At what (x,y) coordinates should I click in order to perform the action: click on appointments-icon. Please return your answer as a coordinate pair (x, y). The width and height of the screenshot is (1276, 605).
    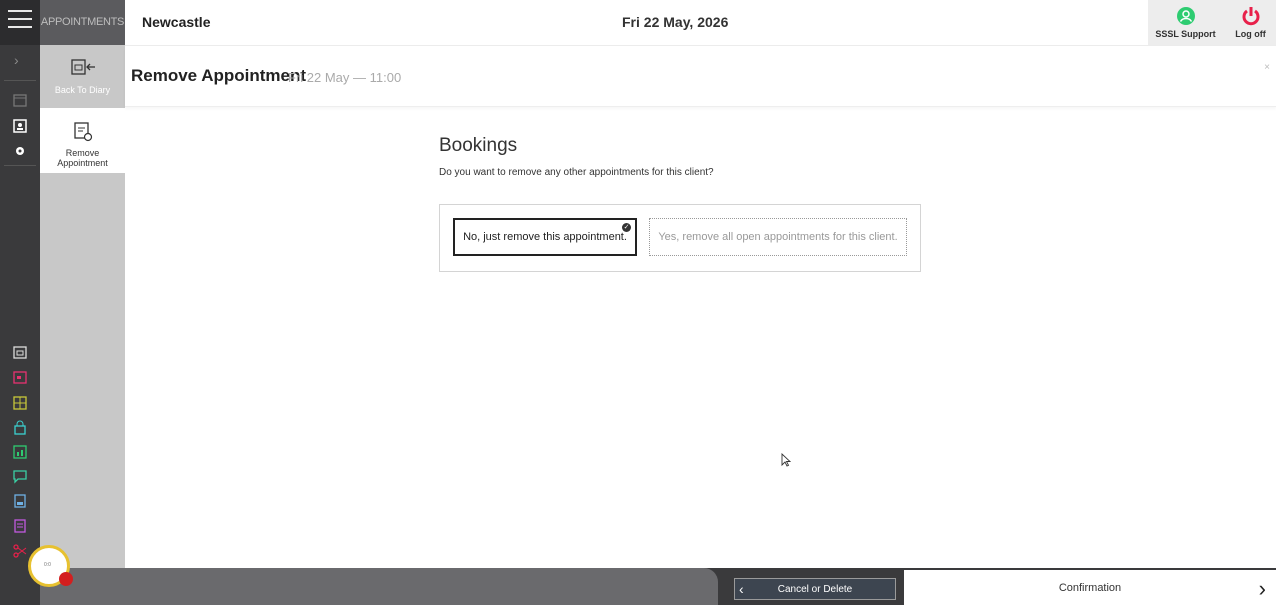
    Looking at the image, I should click on (20, 377).